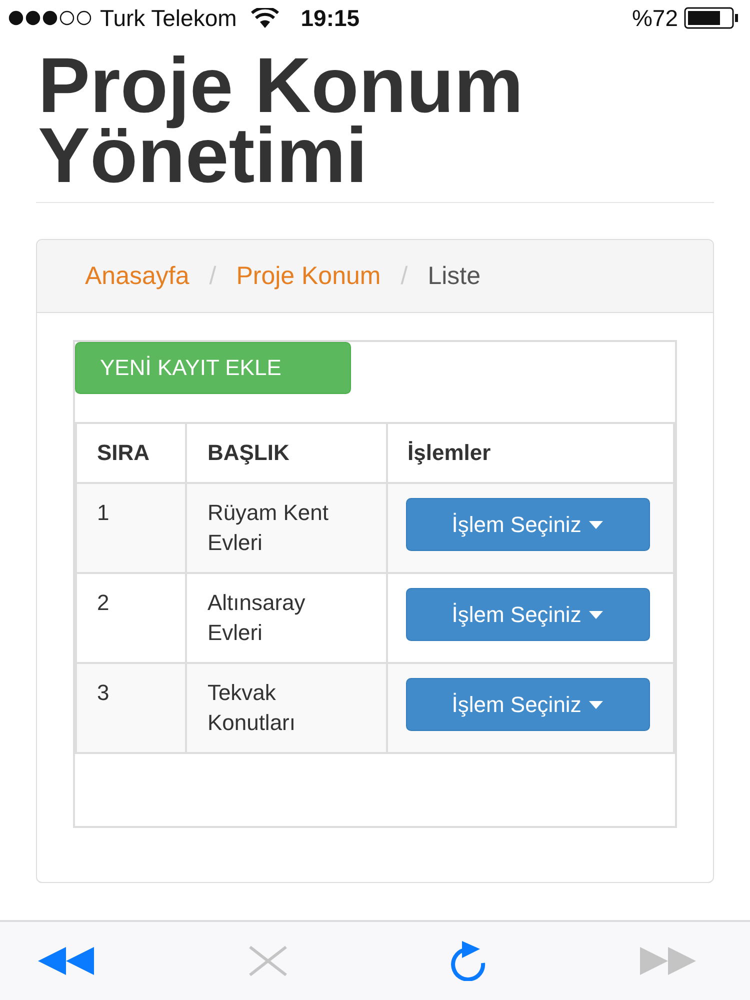 The image size is (750, 1000). I want to click on breadcrumb-current: Liste, so click(454, 276).